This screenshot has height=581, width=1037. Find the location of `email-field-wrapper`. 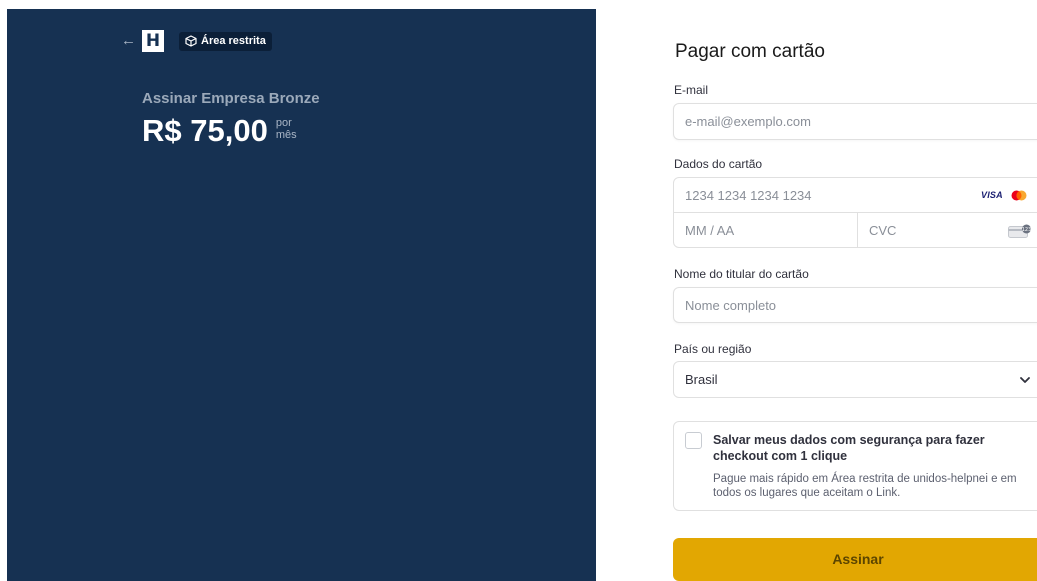

email-field-wrapper is located at coordinates (855, 121).